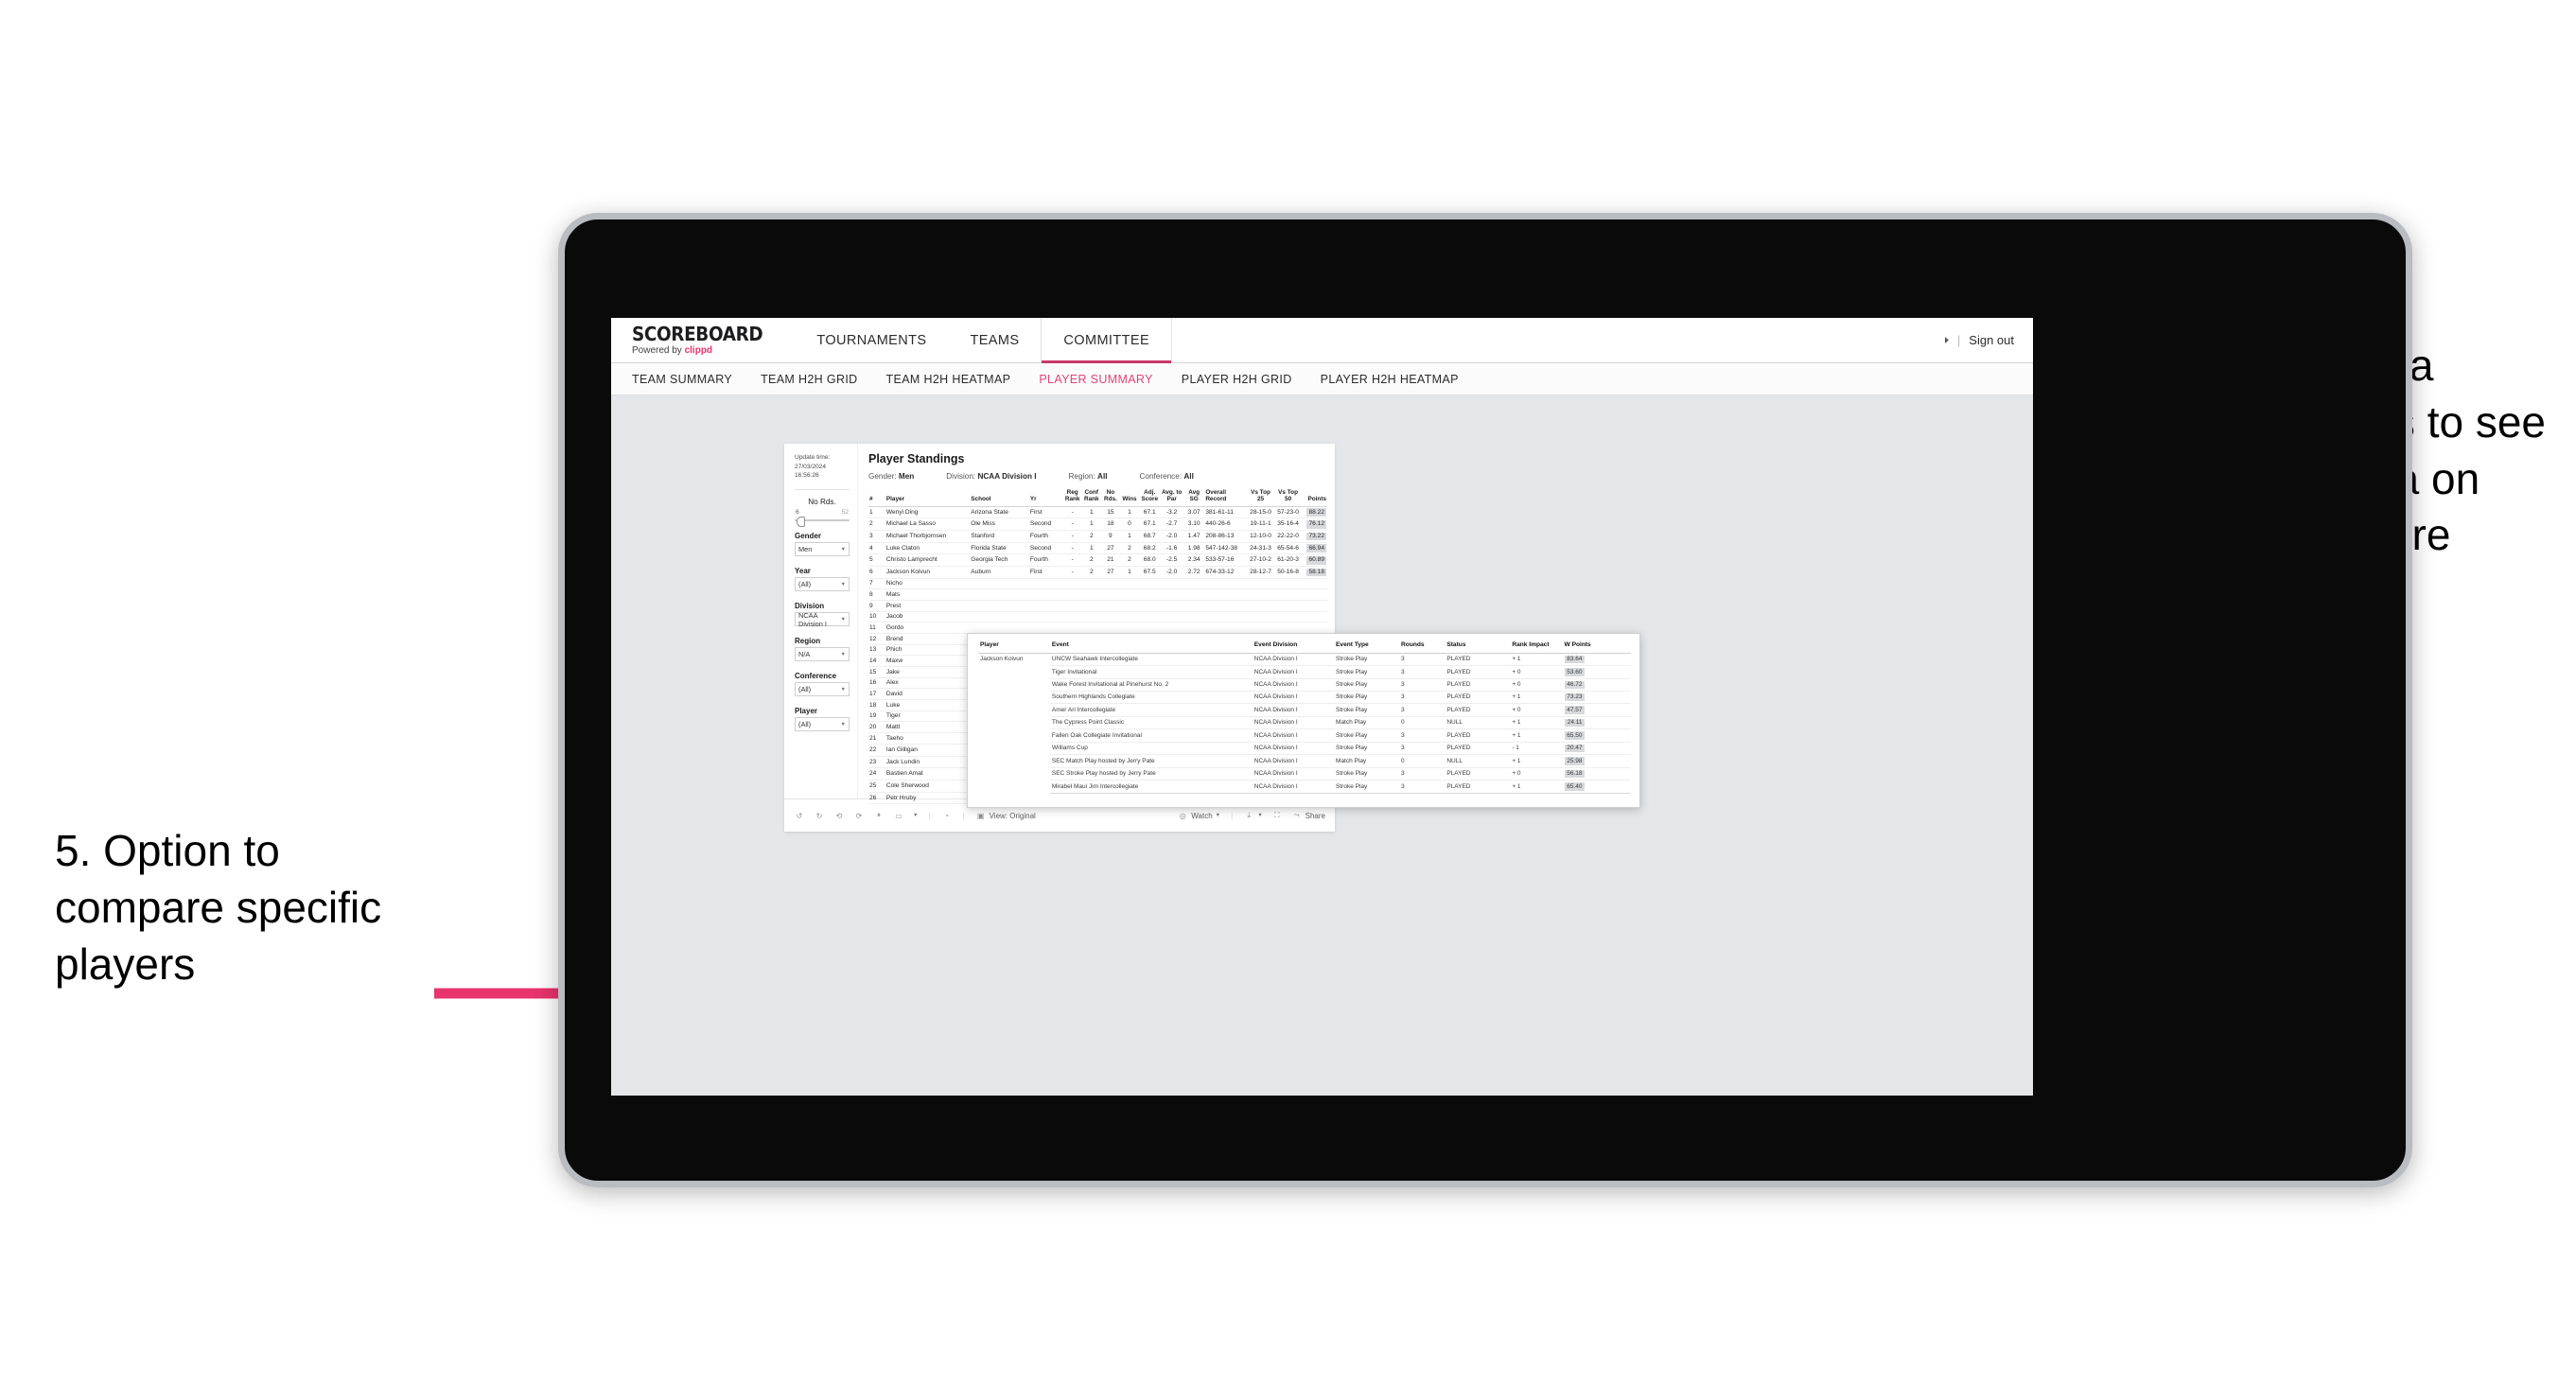 The image size is (2576, 1386). I want to click on cell-points: 58.18, so click(1315, 572).